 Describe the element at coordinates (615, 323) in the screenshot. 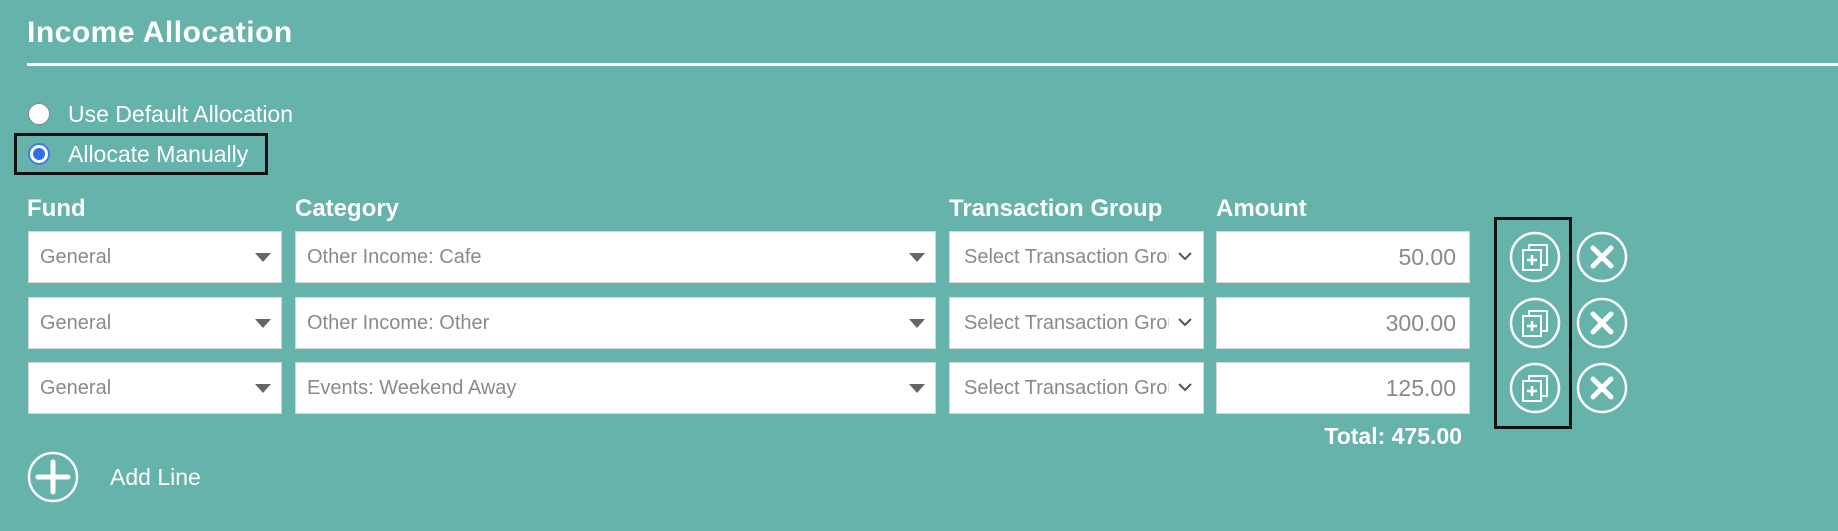

I see `category-select: Other Income: Other` at that location.